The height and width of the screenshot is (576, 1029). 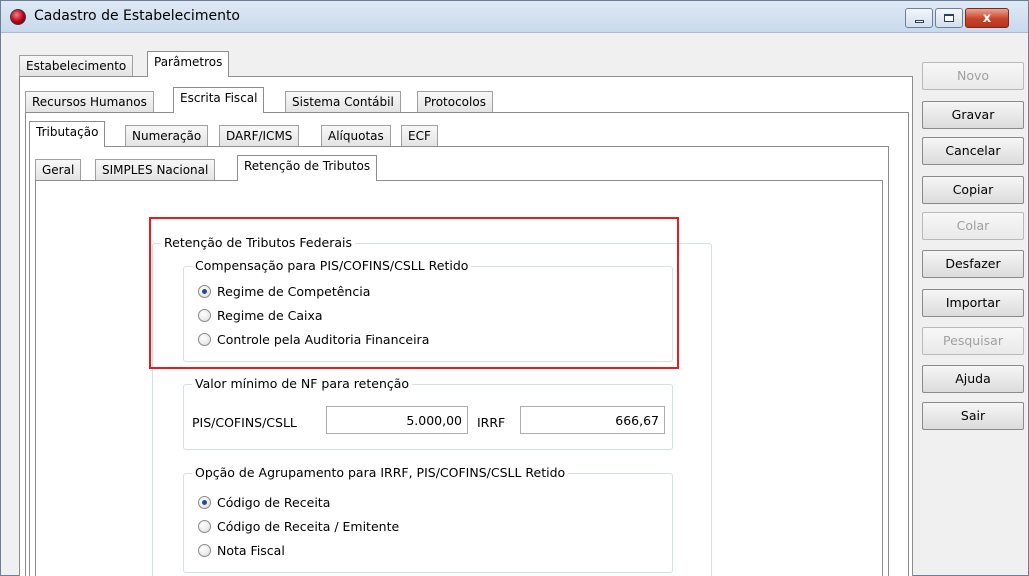 What do you see at coordinates (343, 102) in the screenshot?
I see `tab-sistema-contabil: Sistema Contábil` at bounding box center [343, 102].